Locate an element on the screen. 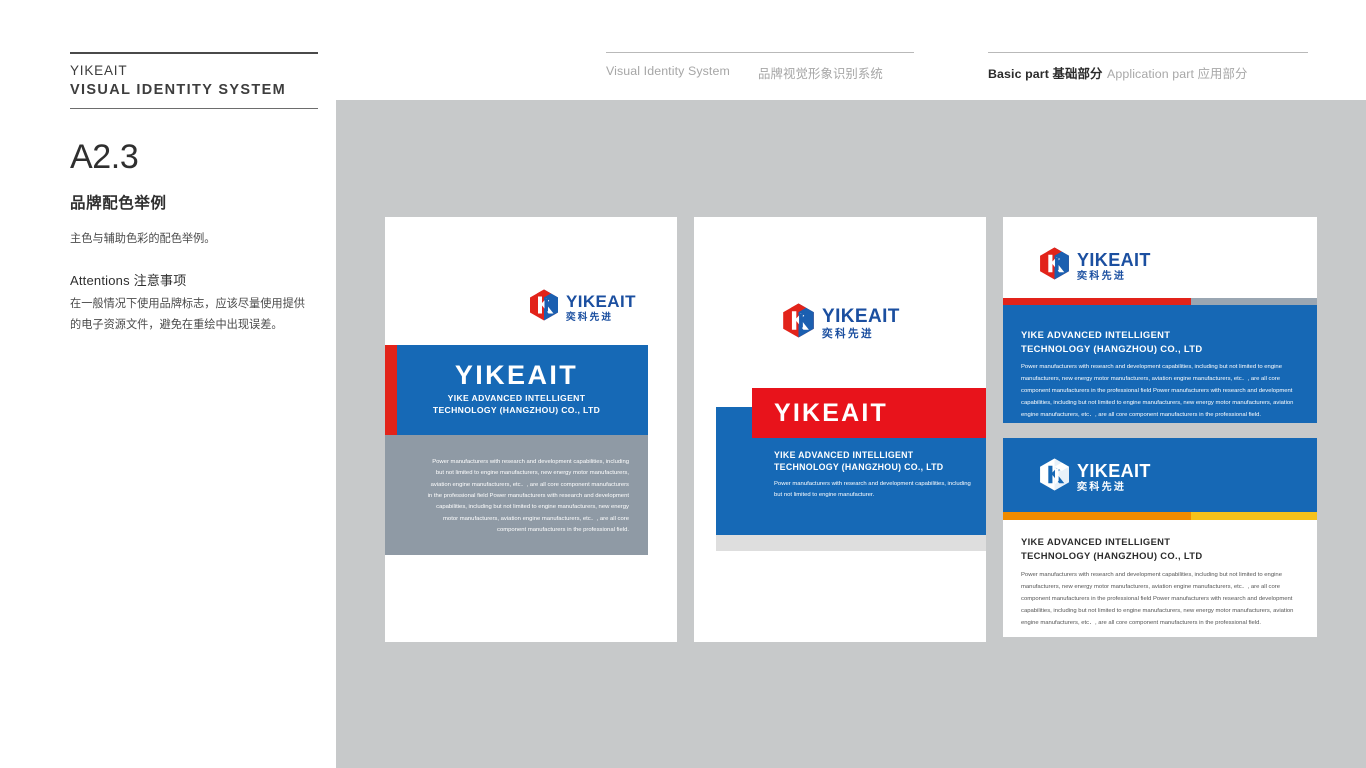 Image resolution: width=1366 pixels, height=768 pixels. attentions-heading-cn: 注意事项 is located at coordinates (160, 282).